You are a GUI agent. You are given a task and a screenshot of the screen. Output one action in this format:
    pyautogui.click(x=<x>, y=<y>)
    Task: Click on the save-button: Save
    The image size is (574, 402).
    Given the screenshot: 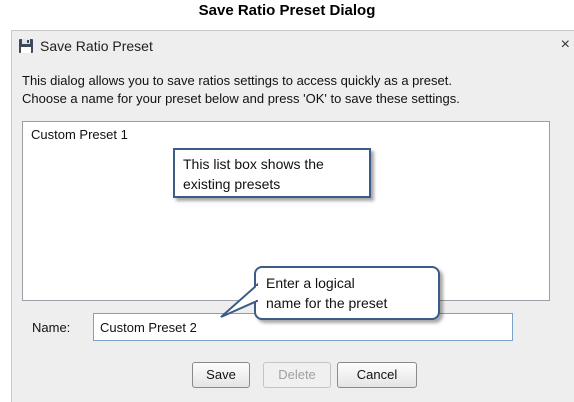 What is the action you would take?
    pyautogui.click(x=221, y=375)
    